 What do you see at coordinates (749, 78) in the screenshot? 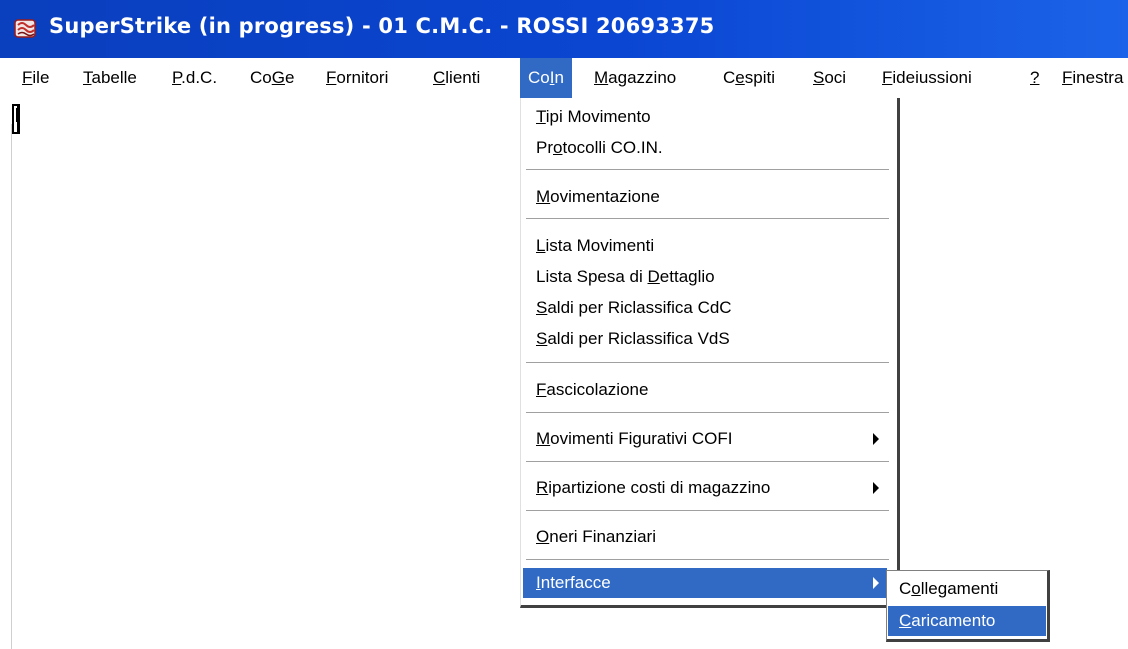
I see `menu-cespiti: Cespiti` at bounding box center [749, 78].